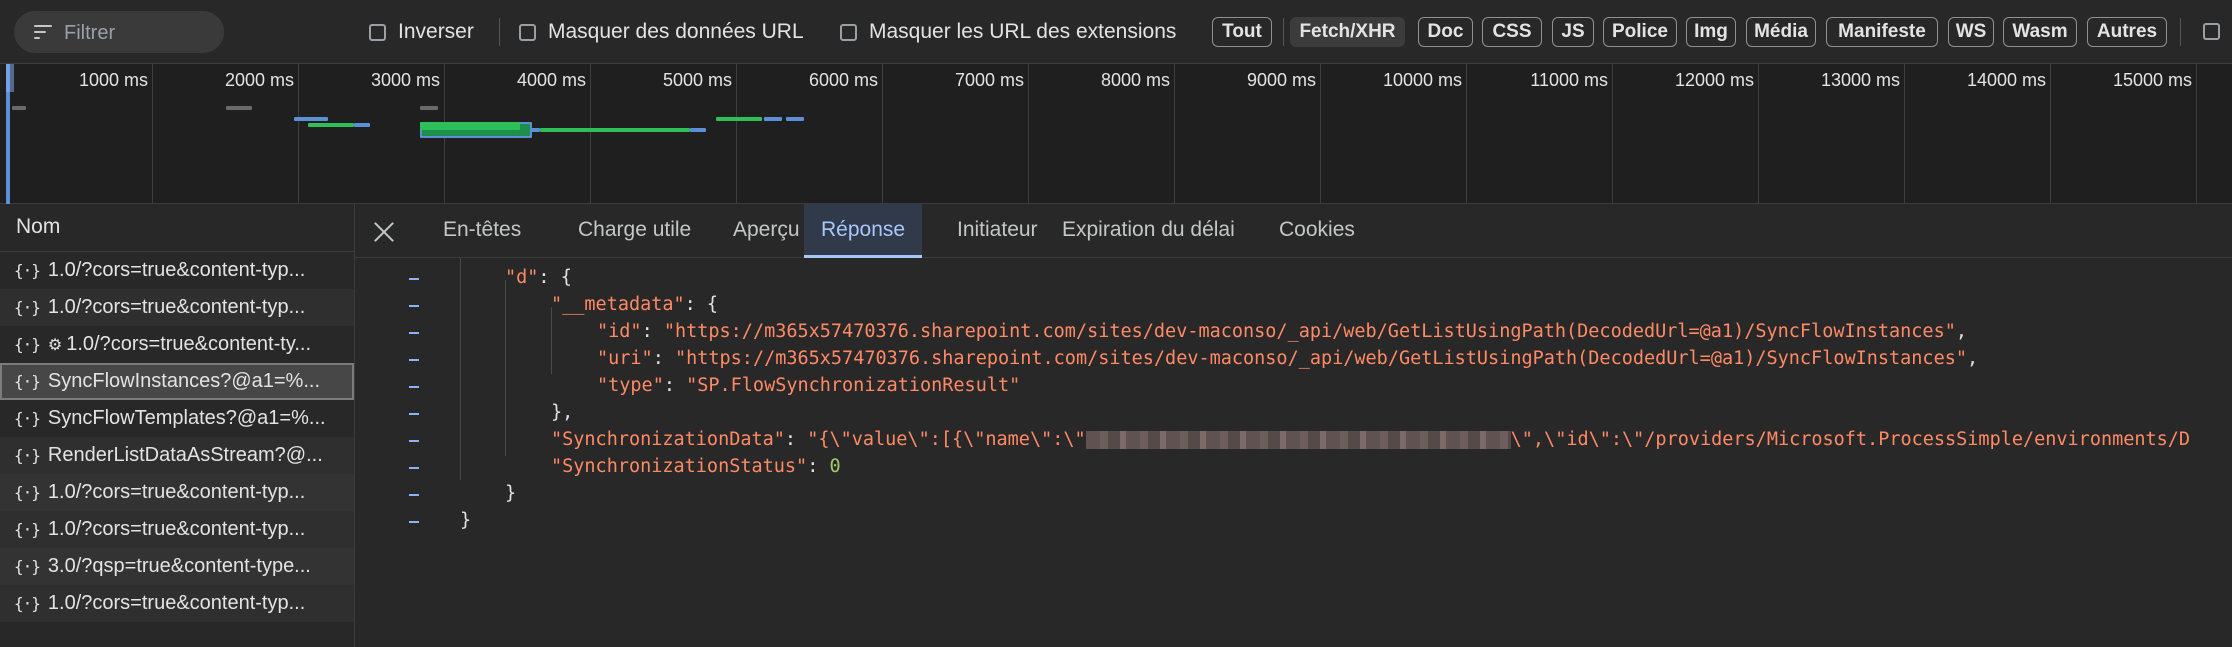 This screenshot has height=647, width=2232. What do you see at coordinates (377, 32) in the screenshot?
I see `invert-checkbox-box` at bounding box center [377, 32].